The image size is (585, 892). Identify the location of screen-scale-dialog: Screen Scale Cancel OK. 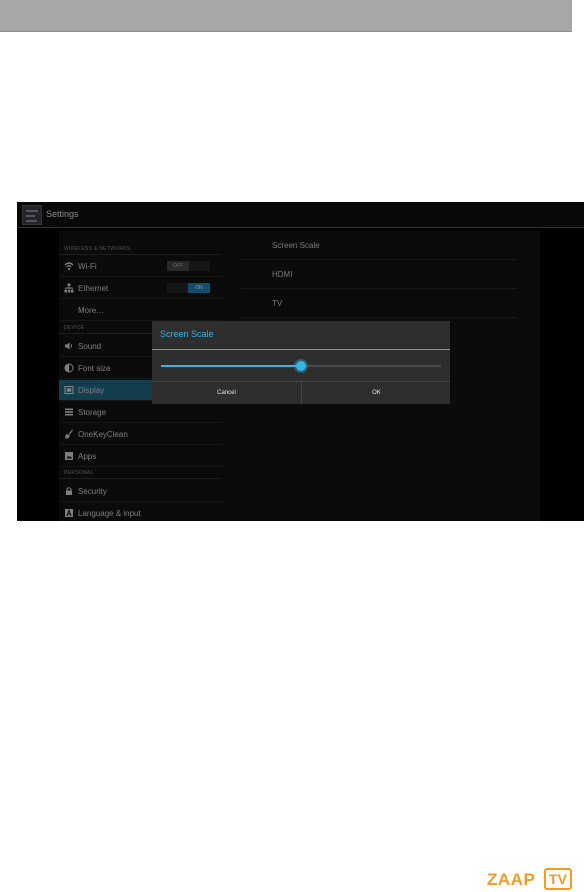
(301, 362).